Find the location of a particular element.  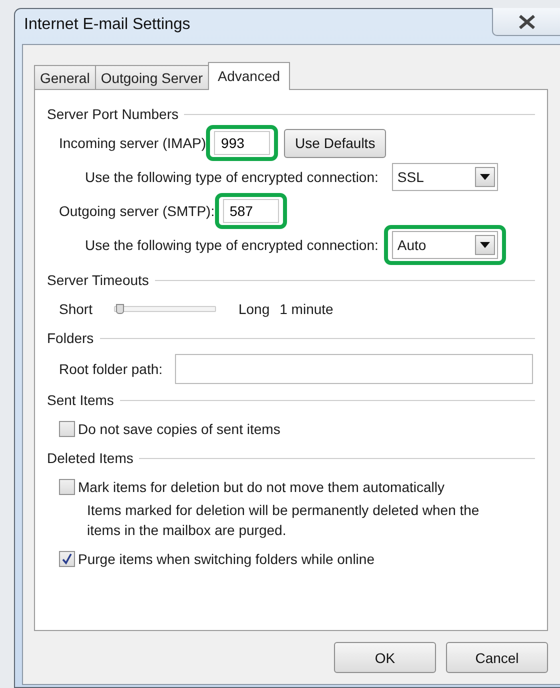

slider-thumb is located at coordinates (120, 309).